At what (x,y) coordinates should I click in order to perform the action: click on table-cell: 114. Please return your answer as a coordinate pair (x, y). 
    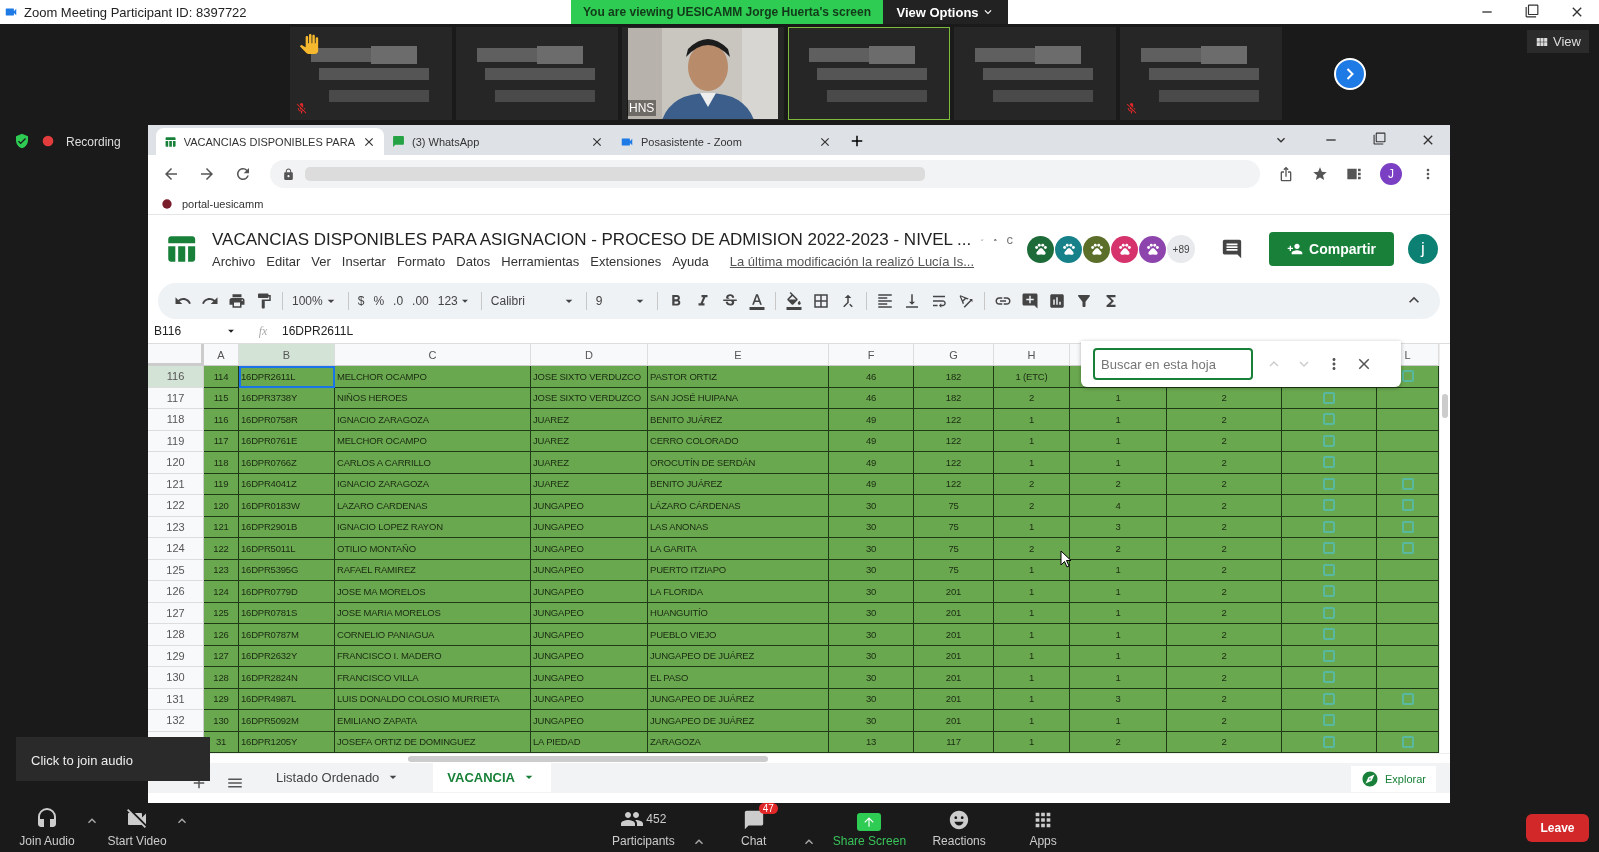
    Looking at the image, I should click on (221, 377).